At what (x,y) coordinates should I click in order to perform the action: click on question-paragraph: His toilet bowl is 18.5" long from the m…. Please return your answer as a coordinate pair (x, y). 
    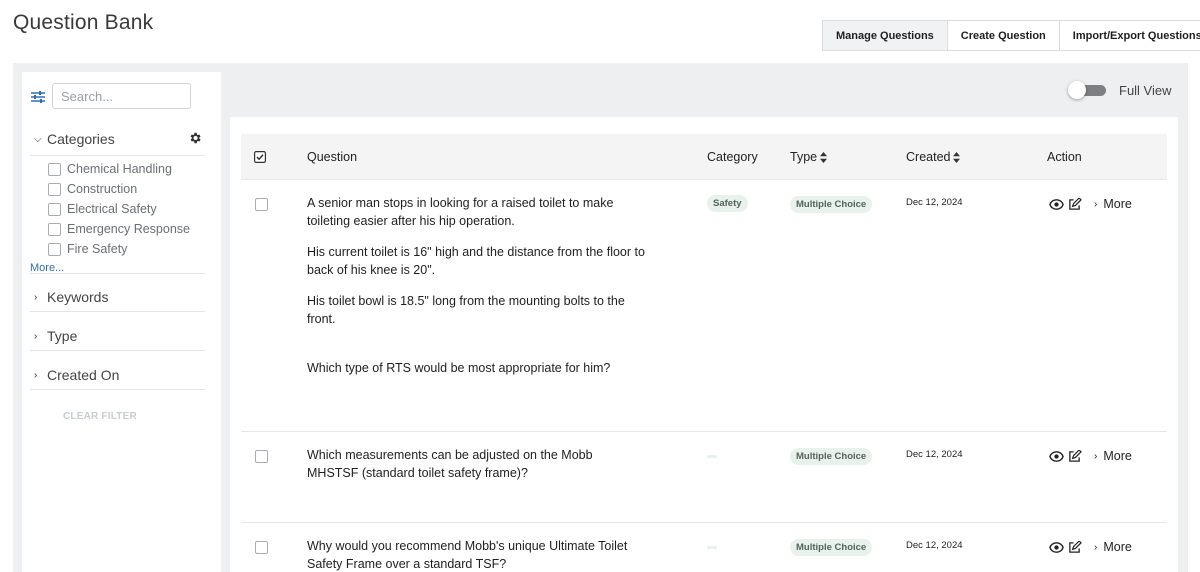
    Looking at the image, I should click on (466, 310).